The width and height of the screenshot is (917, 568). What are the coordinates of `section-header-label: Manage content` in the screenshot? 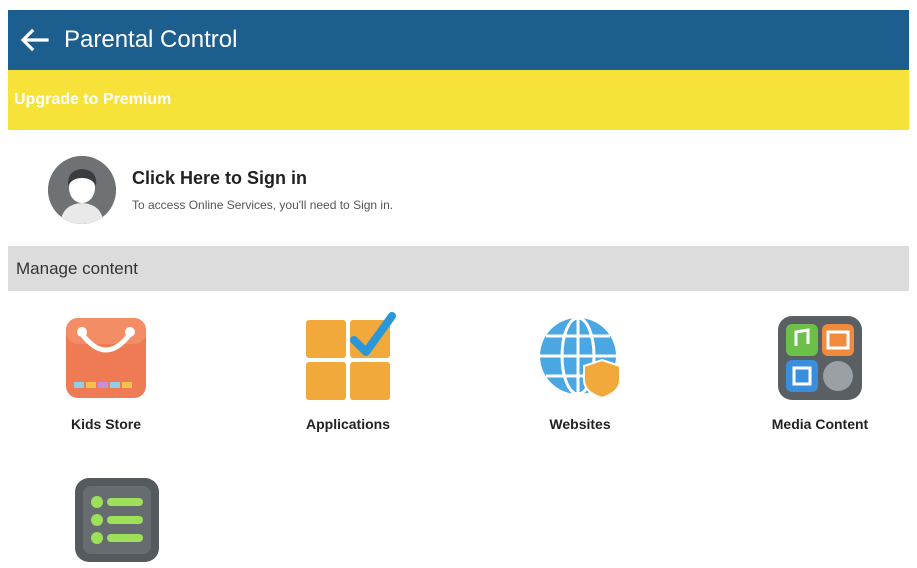 It's located at (77, 268).